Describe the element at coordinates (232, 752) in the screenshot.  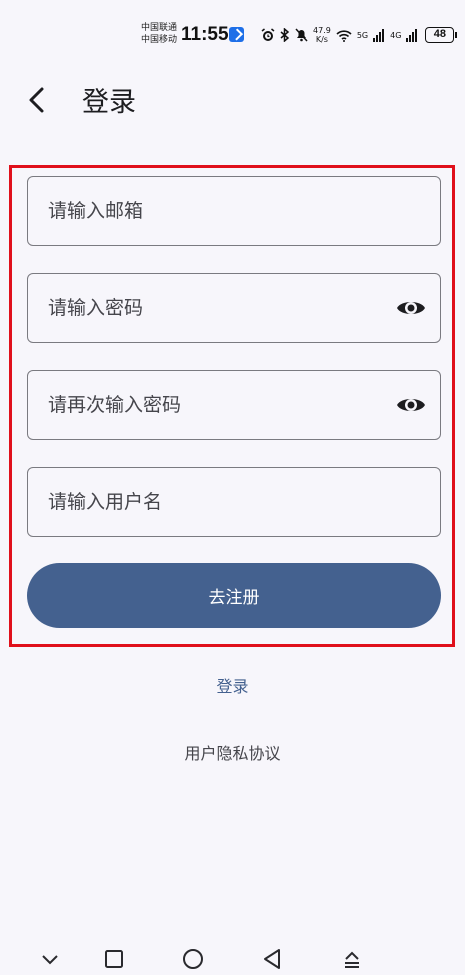
I see `privacy-policy-link: 用户隐私协议` at that location.